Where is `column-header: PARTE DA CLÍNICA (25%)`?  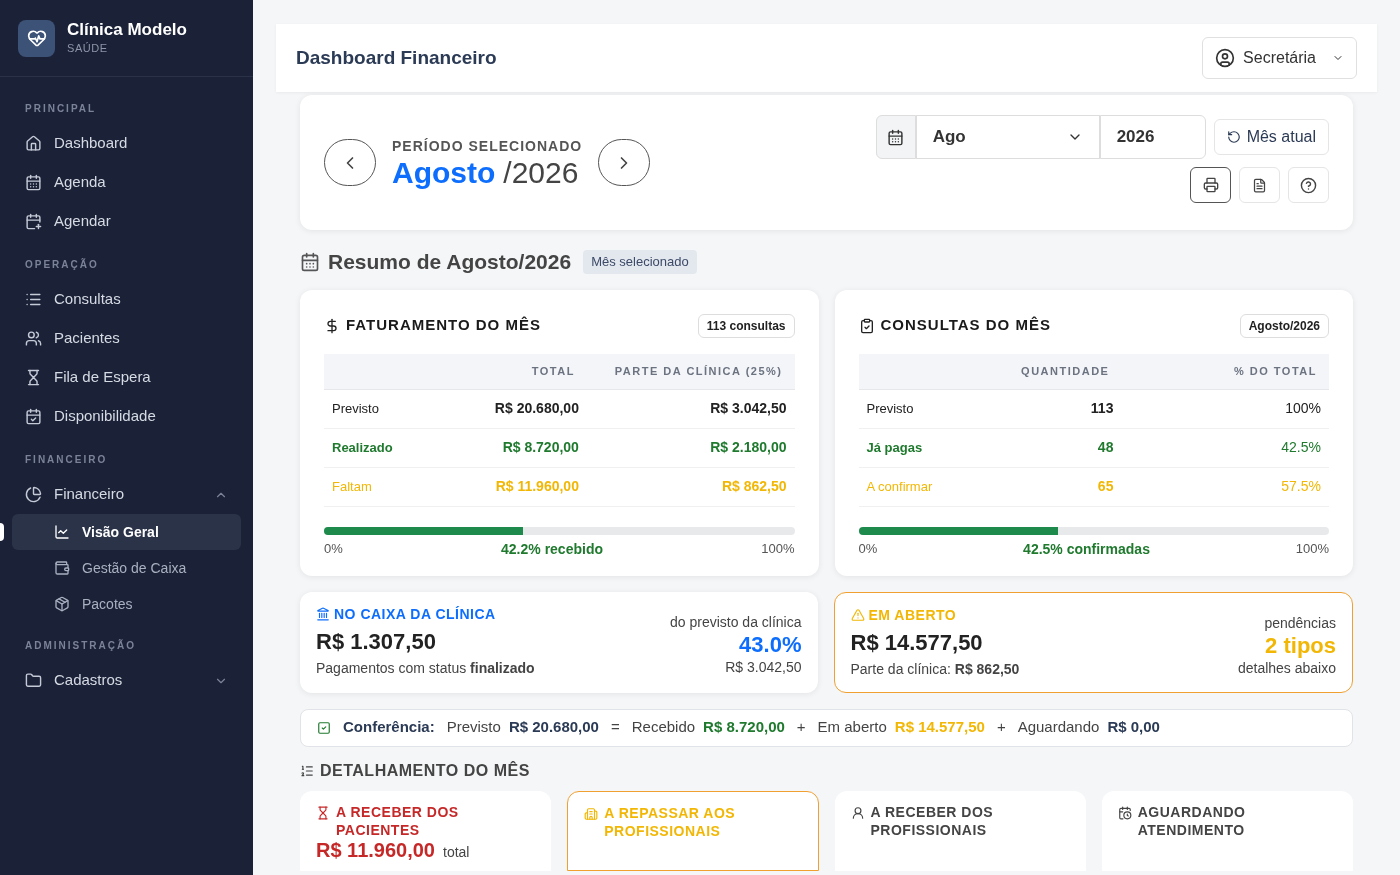 column-header: PARTE DA CLÍNICA (25%) is located at coordinates (690, 371).